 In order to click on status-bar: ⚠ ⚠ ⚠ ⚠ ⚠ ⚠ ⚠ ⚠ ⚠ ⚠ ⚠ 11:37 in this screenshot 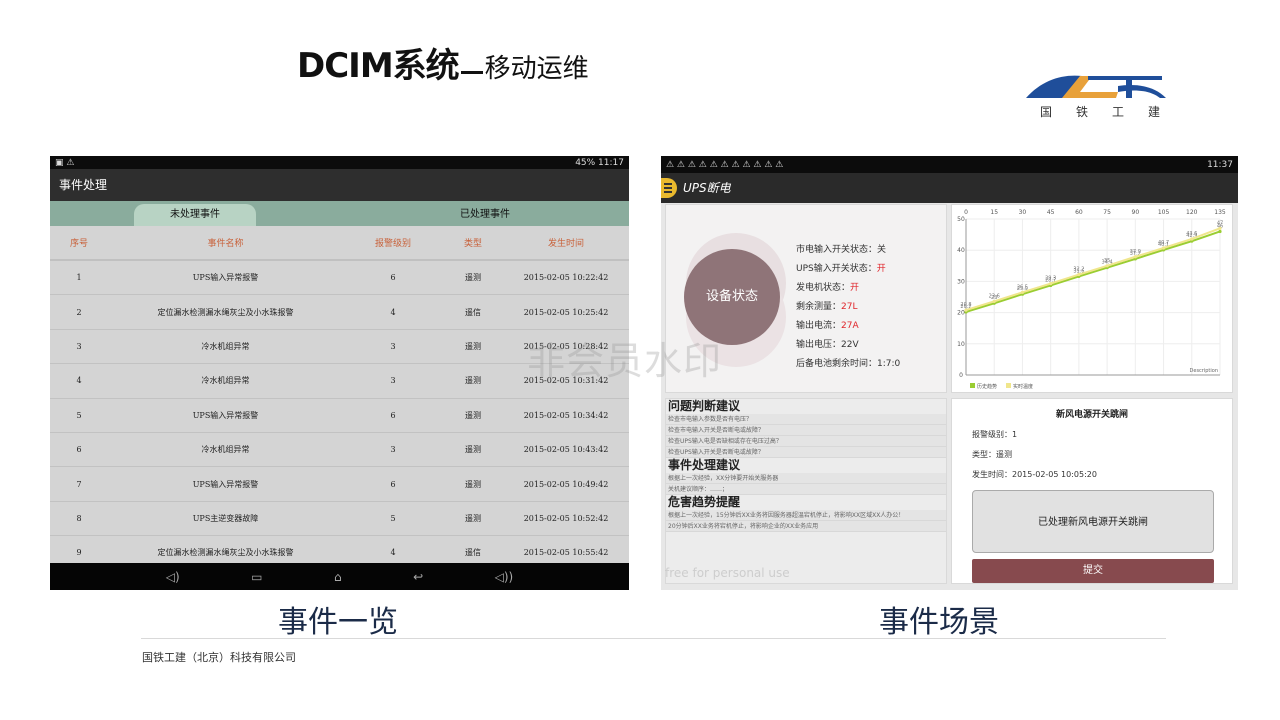, I will do `click(949, 164)`.